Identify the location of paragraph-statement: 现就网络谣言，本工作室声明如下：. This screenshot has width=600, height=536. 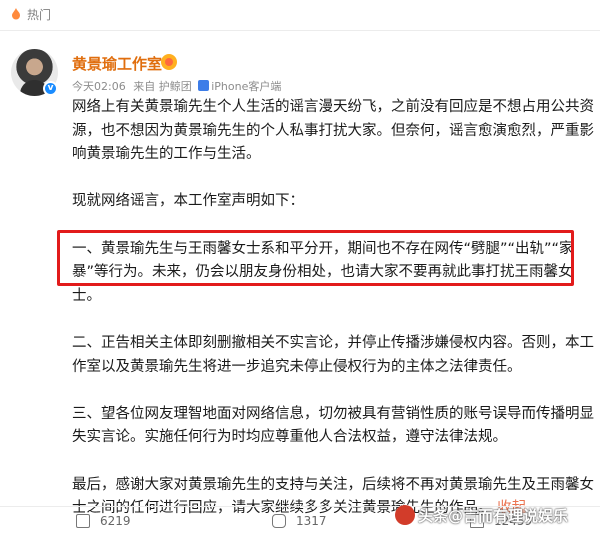
(188, 201).